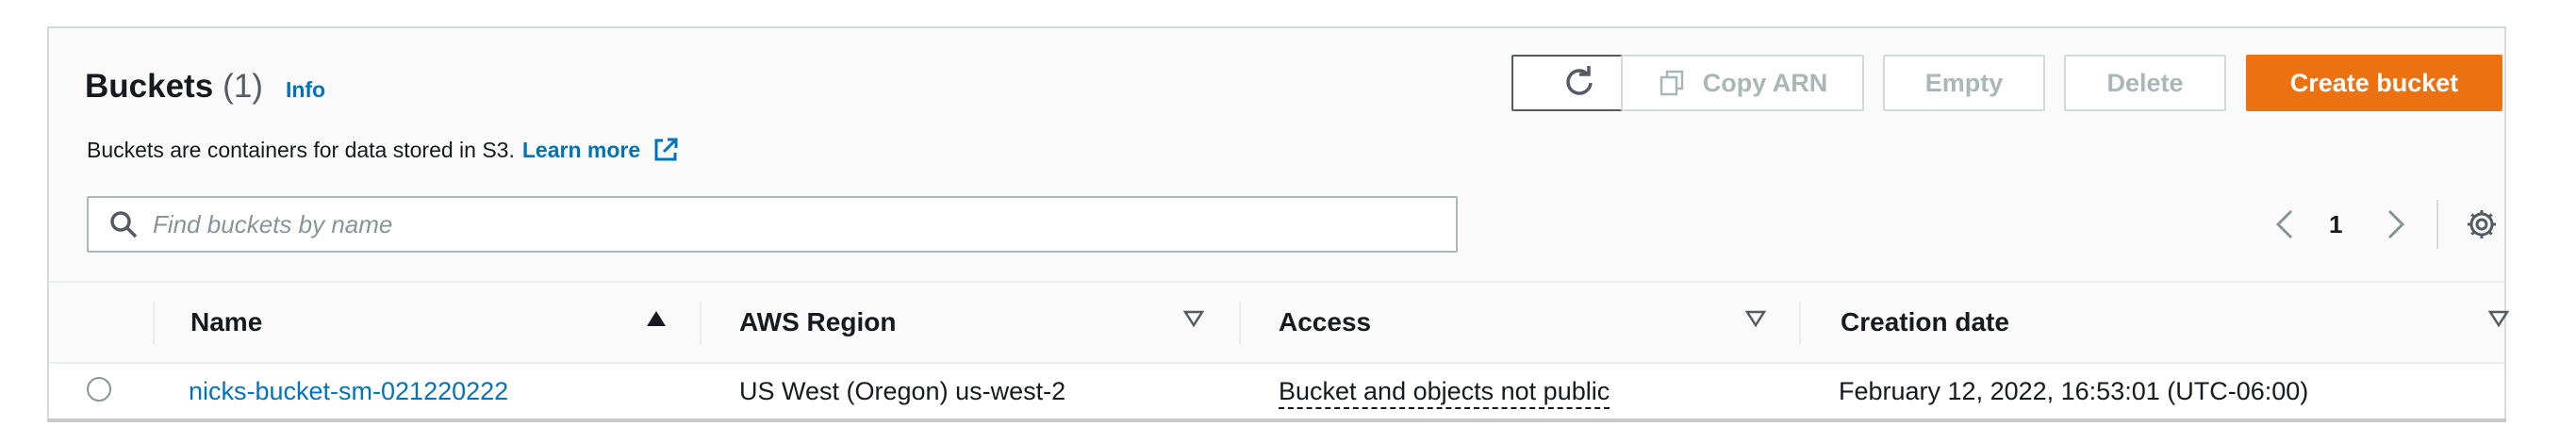 The height and width of the screenshot is (443, 2576). What do you see at coordinates (305, 90) in the screenshot?
I see `info-link: Info` at bounding box center [305, 90].